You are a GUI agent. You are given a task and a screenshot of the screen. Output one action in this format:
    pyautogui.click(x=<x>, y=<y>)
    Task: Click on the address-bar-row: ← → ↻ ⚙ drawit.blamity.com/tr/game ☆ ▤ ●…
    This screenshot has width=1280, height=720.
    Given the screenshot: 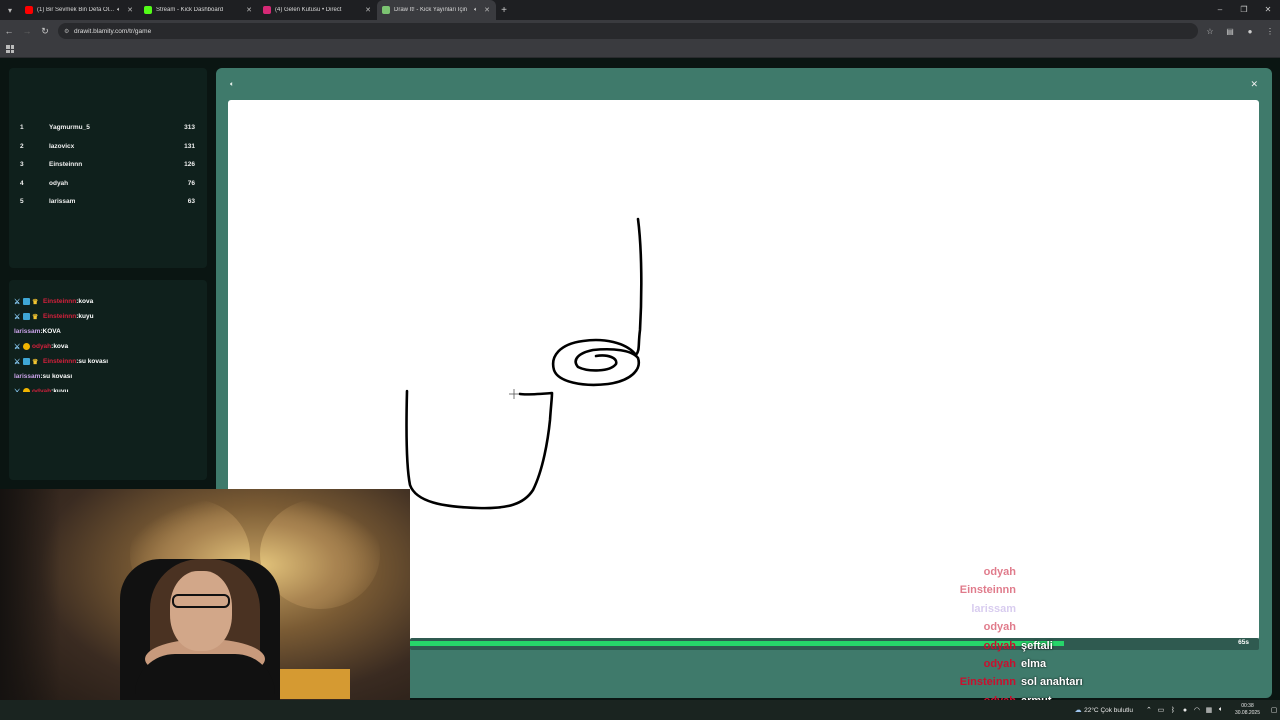 What is the action you would take?
    pyautogui.click(x=640, y=31)
    